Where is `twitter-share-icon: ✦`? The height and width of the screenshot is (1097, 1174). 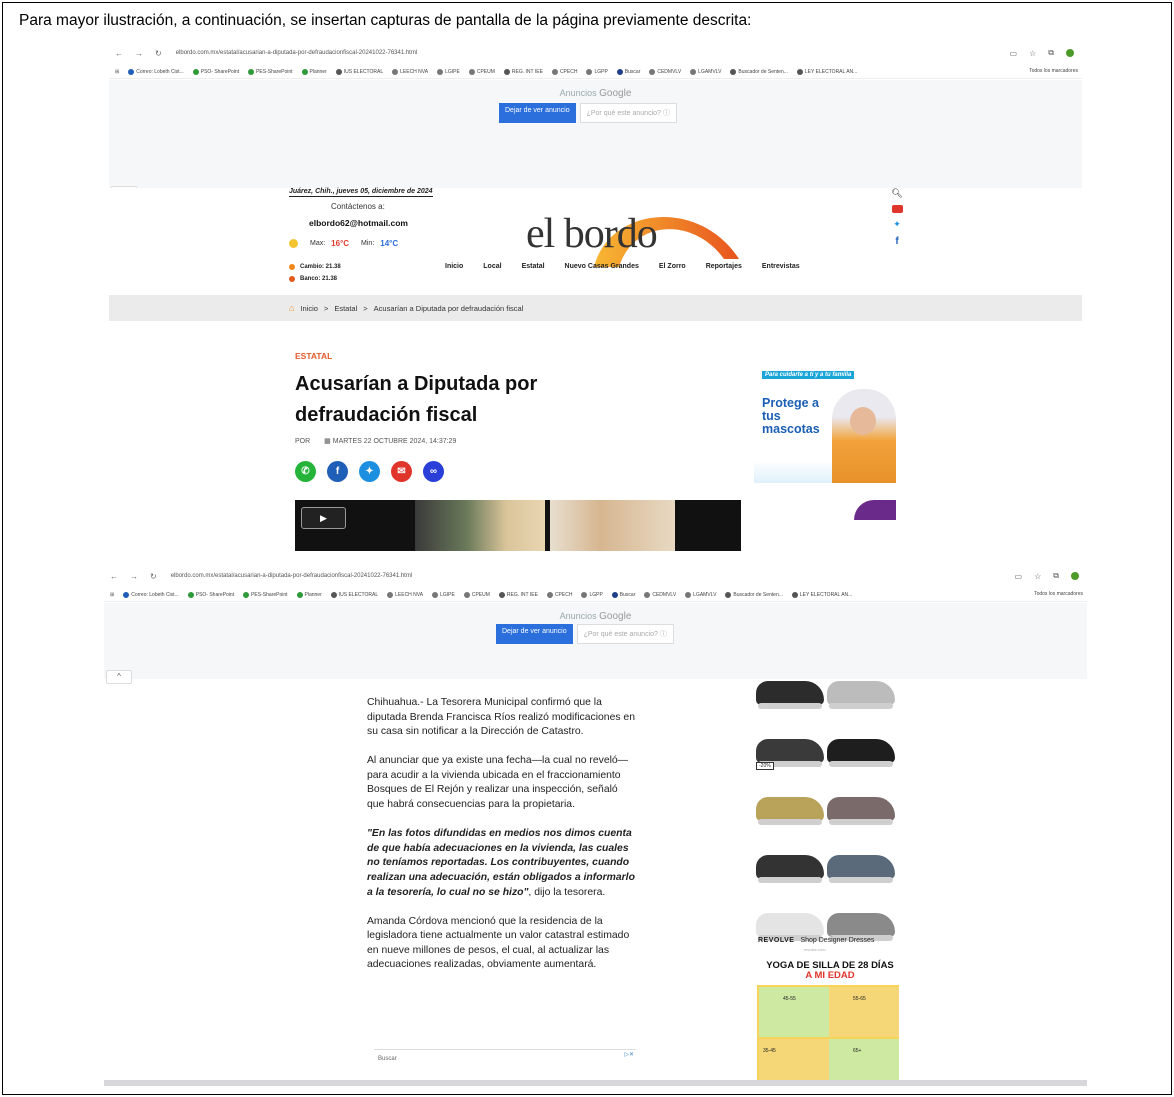
twitter-share-icon: ✦ is located at coordinates (369, 471).